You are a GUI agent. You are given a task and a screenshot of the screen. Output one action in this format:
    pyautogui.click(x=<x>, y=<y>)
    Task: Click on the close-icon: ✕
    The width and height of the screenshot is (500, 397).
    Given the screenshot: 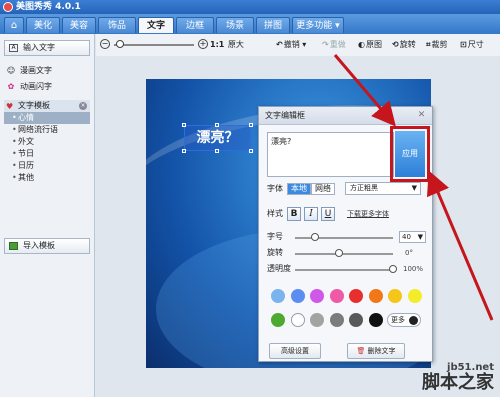 What is the action you would take?
    pyautogui.click(x=421, y=115)
    